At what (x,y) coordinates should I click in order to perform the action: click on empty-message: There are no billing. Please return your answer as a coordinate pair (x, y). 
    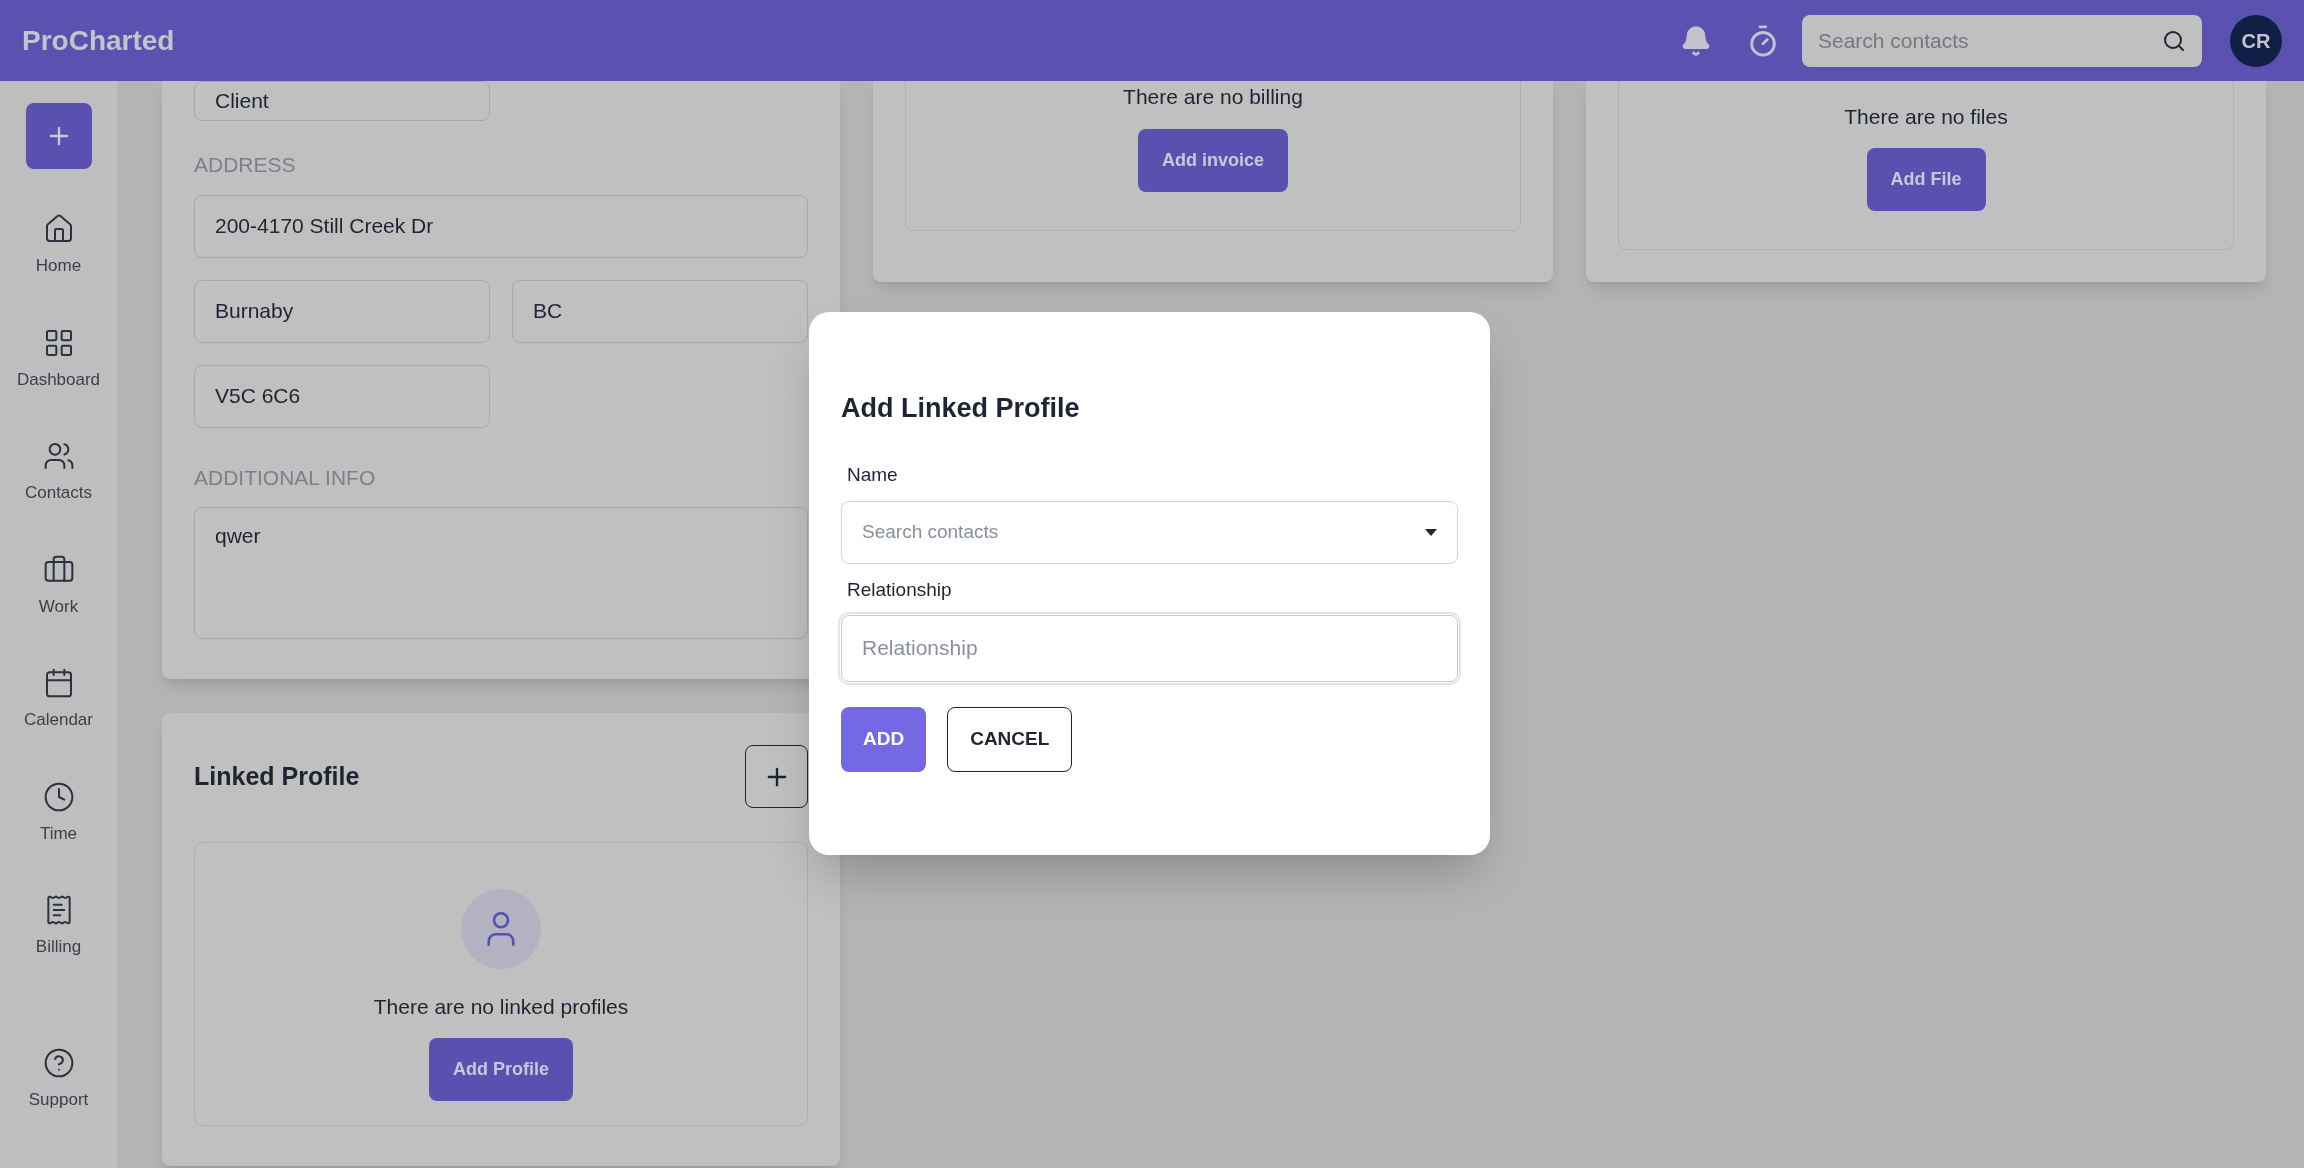
    Looking at the image, I should click on (1213, 97).